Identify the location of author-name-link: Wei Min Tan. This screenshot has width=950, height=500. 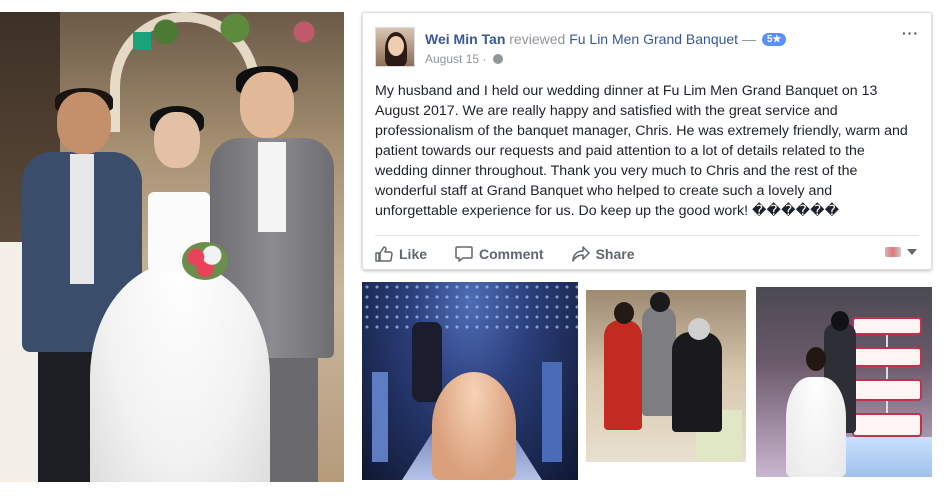
(465, 39).